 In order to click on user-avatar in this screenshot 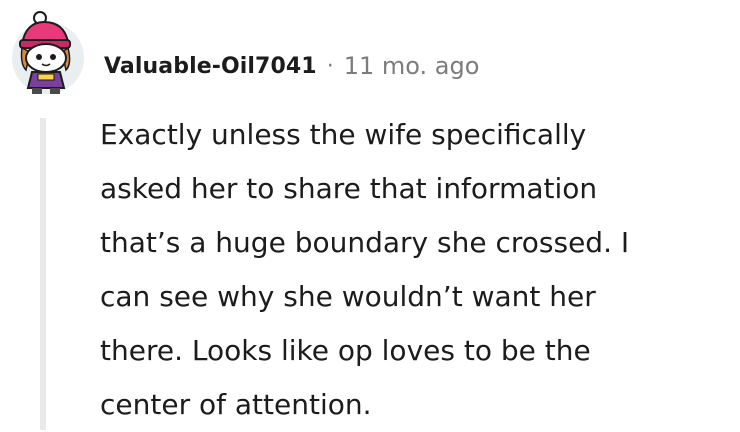, I will do `click(50, 52)`.